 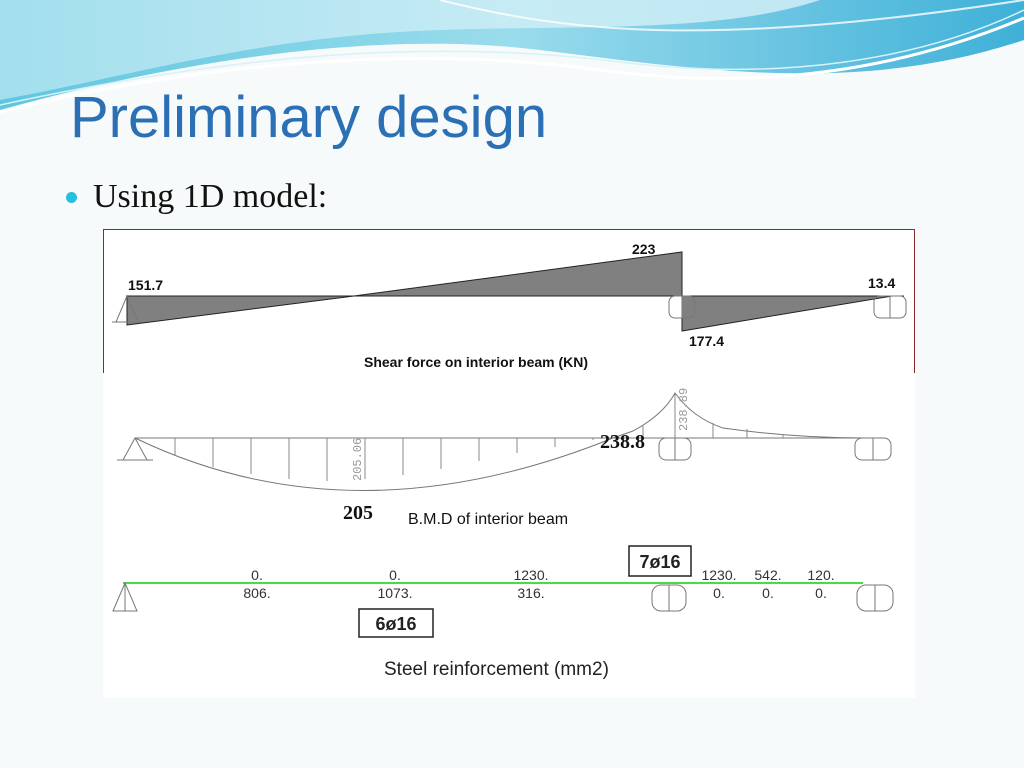 What do you see at coordinates (669, 598) in the screenshot?
I see `steel-roller-support-middle-icon` at bounding box center [669, 598].